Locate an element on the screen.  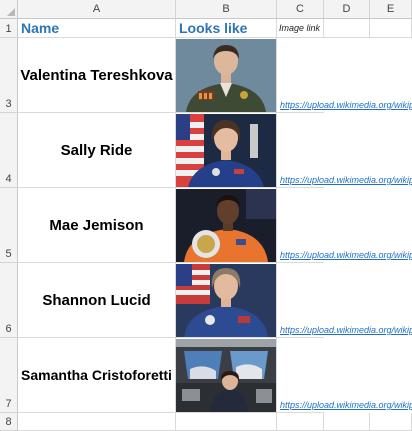
name-cell: Samantha Cristoforetti is located at coordinates (97, 375).